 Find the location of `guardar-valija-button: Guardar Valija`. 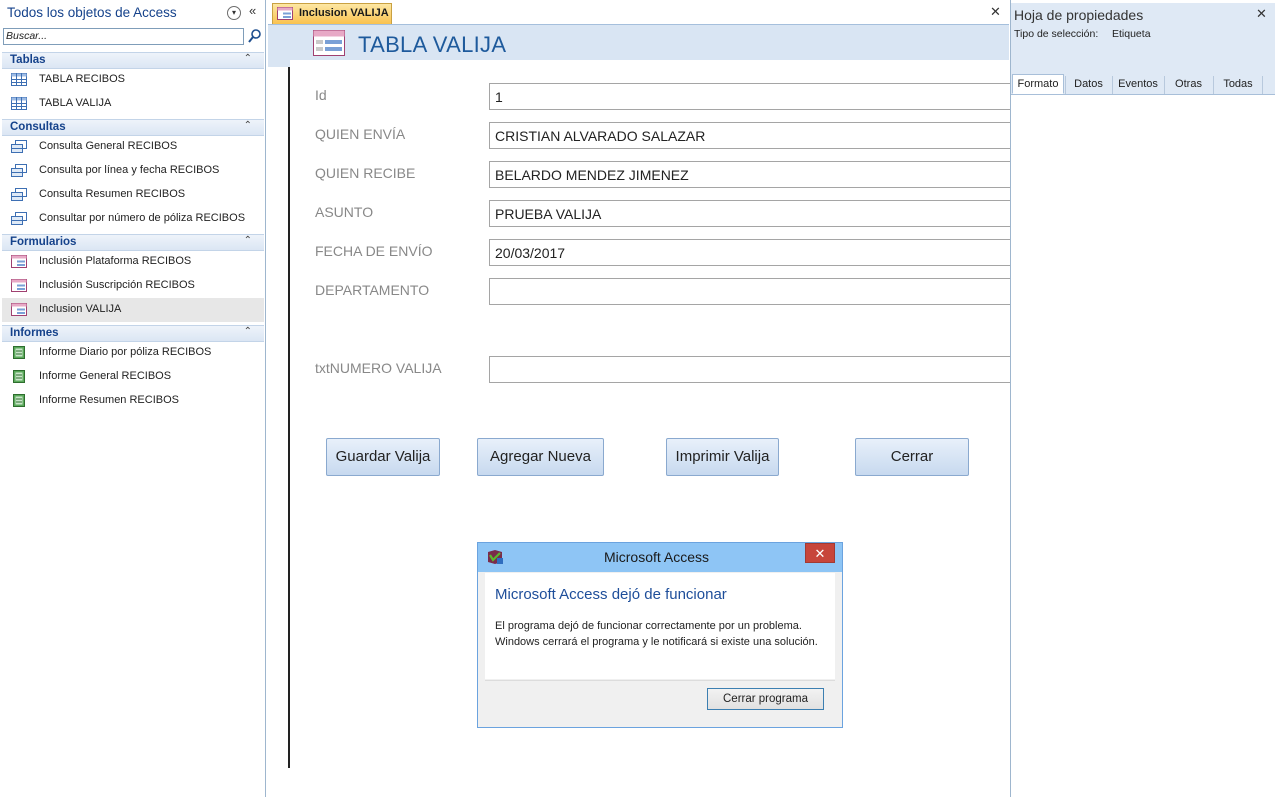

guardar-valija-button: Guardar Valija is located at coordinates (383, 457).